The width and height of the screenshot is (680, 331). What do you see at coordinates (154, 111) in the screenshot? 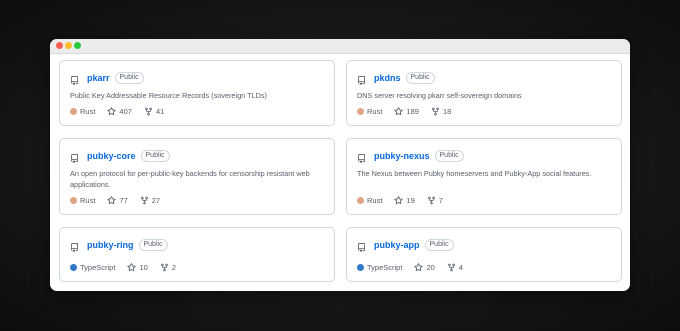
I see `forks-link: 41` at bounding box center [154, 111].